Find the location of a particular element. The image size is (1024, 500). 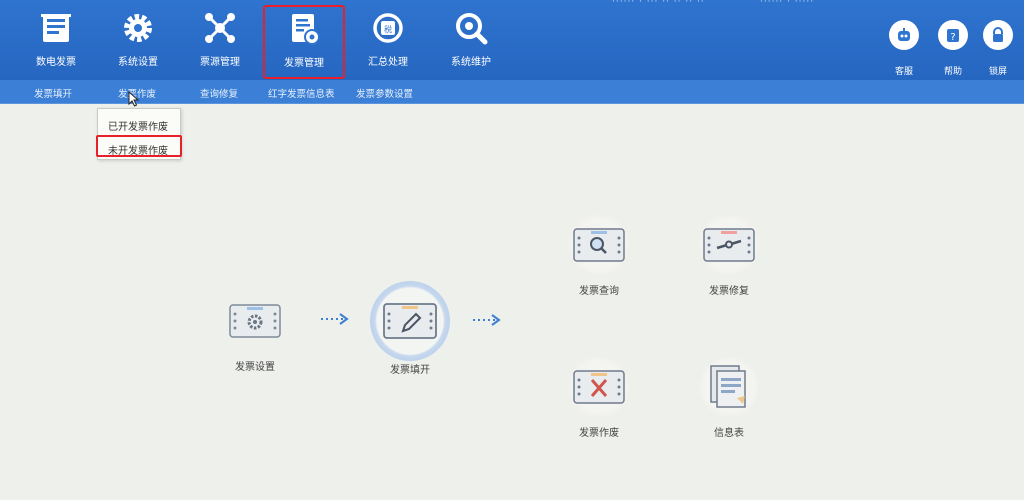

nav-ticket-source: 票源管理 is located at coordinates (220, 41).